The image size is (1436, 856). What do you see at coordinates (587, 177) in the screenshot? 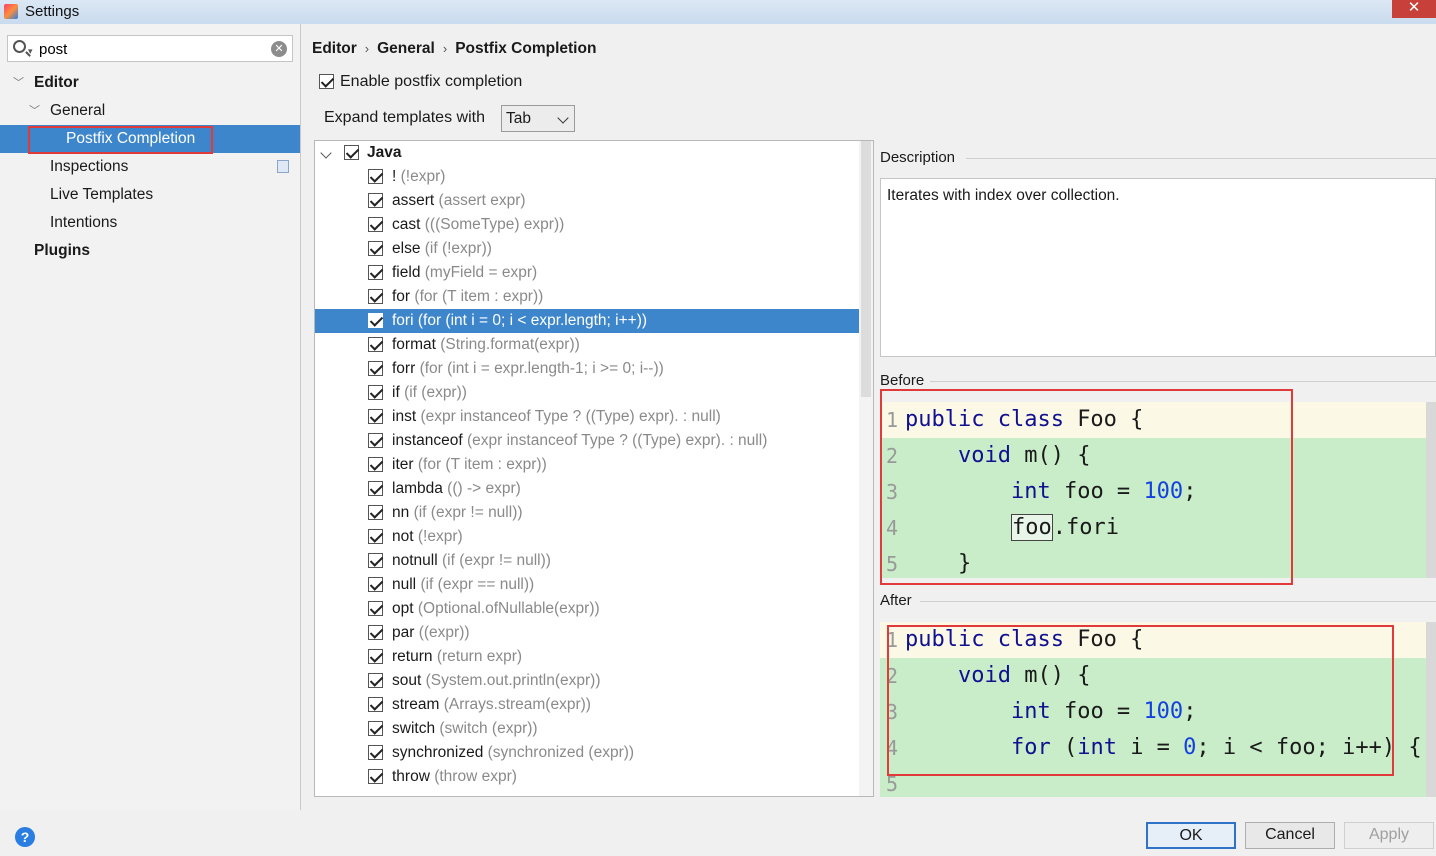
I see `template-row: ! (!expr)` at bounding box center [587, 177].